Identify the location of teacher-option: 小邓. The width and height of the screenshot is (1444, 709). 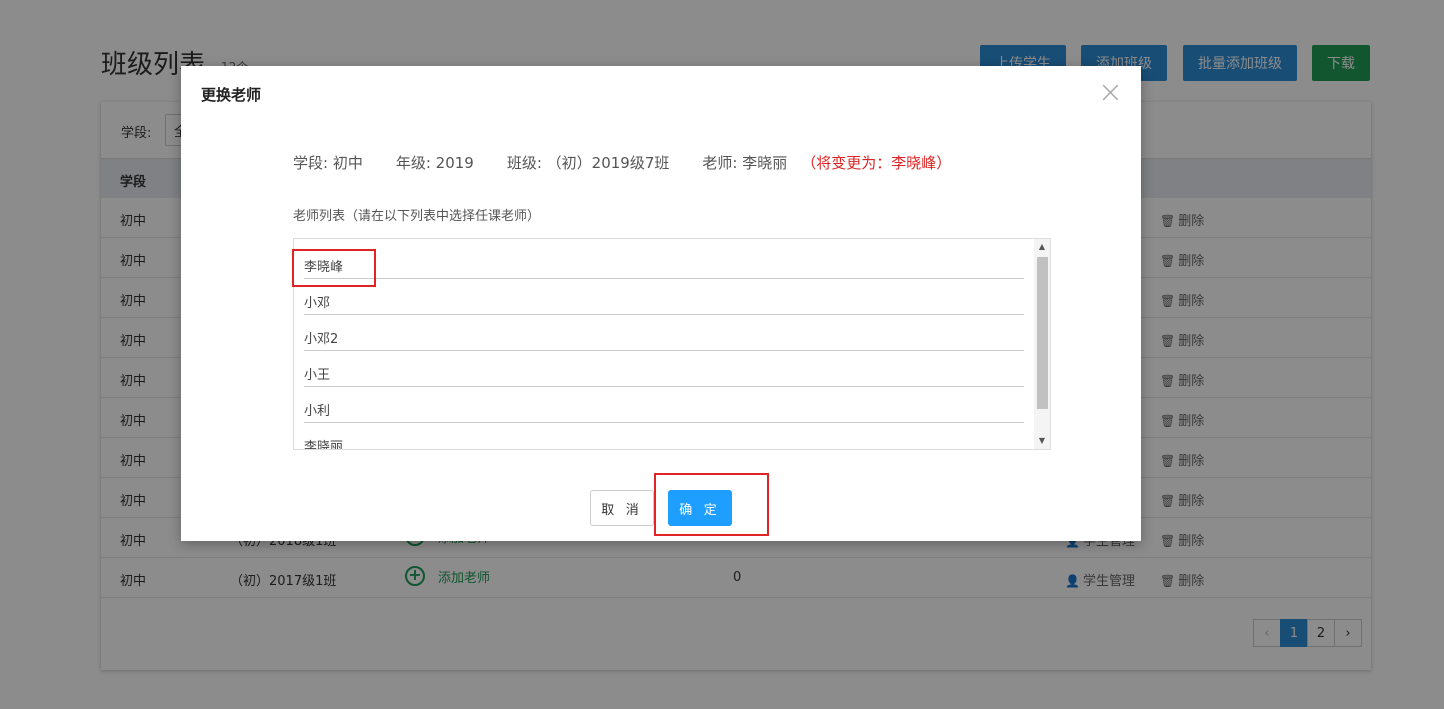
(664, 297).